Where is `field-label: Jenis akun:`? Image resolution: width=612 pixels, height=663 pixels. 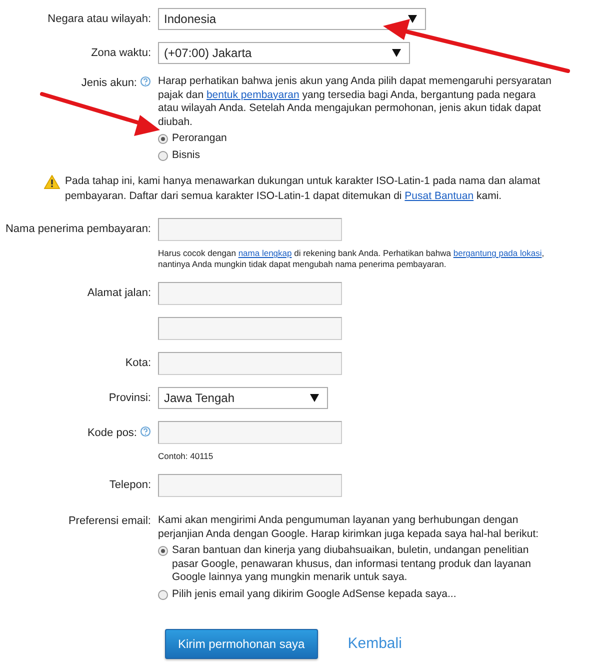
field-label: Jenis akun: is located at coordinates (109, 83).